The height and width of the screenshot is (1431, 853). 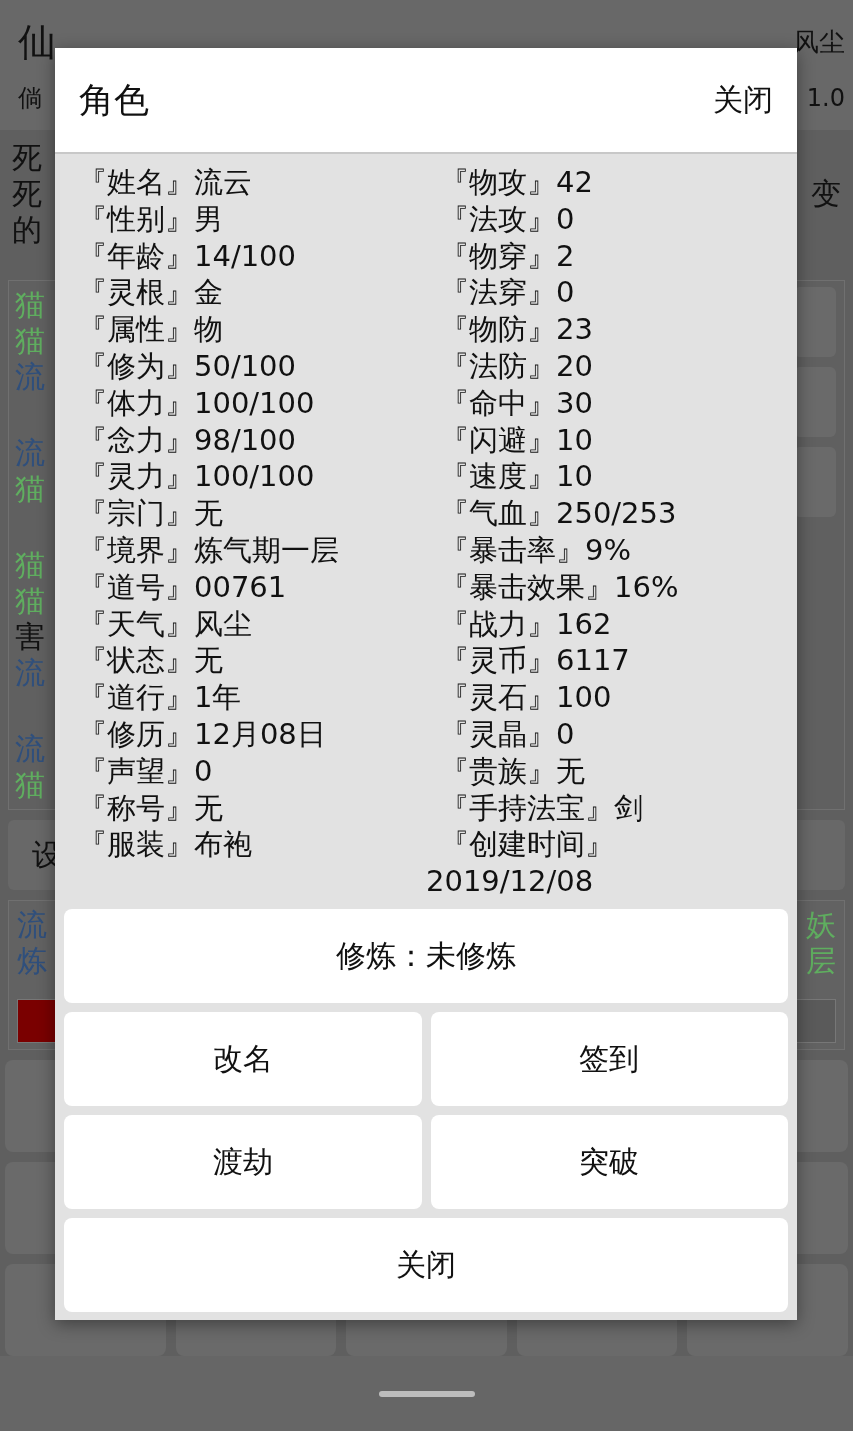 What do you see at coordinates (821, 961) in the screenshot?
I see `info-text: 层` at bounding box center [821, 961].